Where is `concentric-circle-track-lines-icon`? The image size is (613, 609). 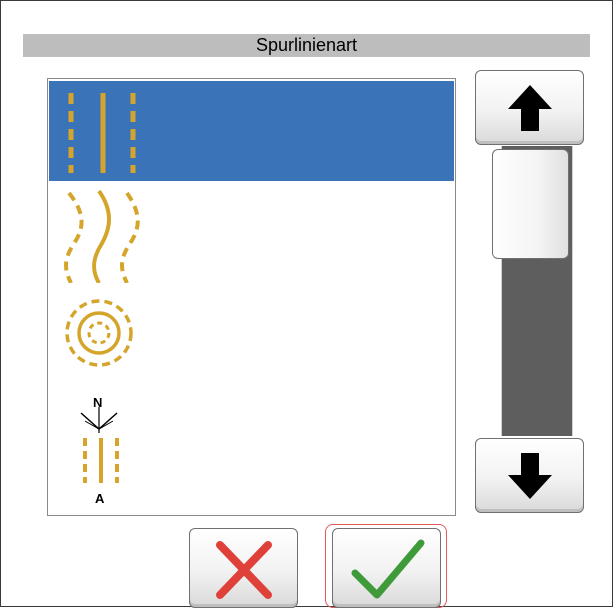 concentric-circle-track-lines-icon is located at coordinates (99, 333).